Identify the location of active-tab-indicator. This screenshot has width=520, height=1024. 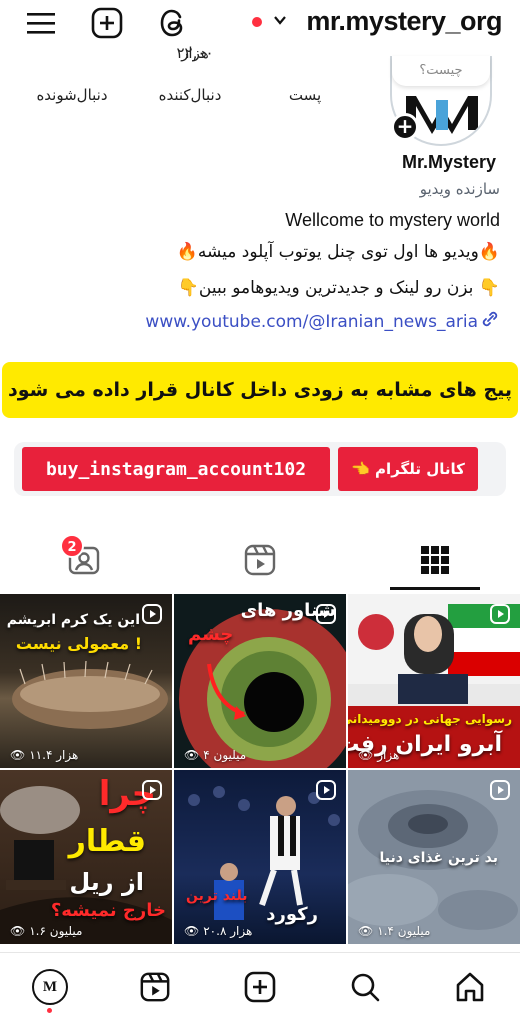
(435, 588).